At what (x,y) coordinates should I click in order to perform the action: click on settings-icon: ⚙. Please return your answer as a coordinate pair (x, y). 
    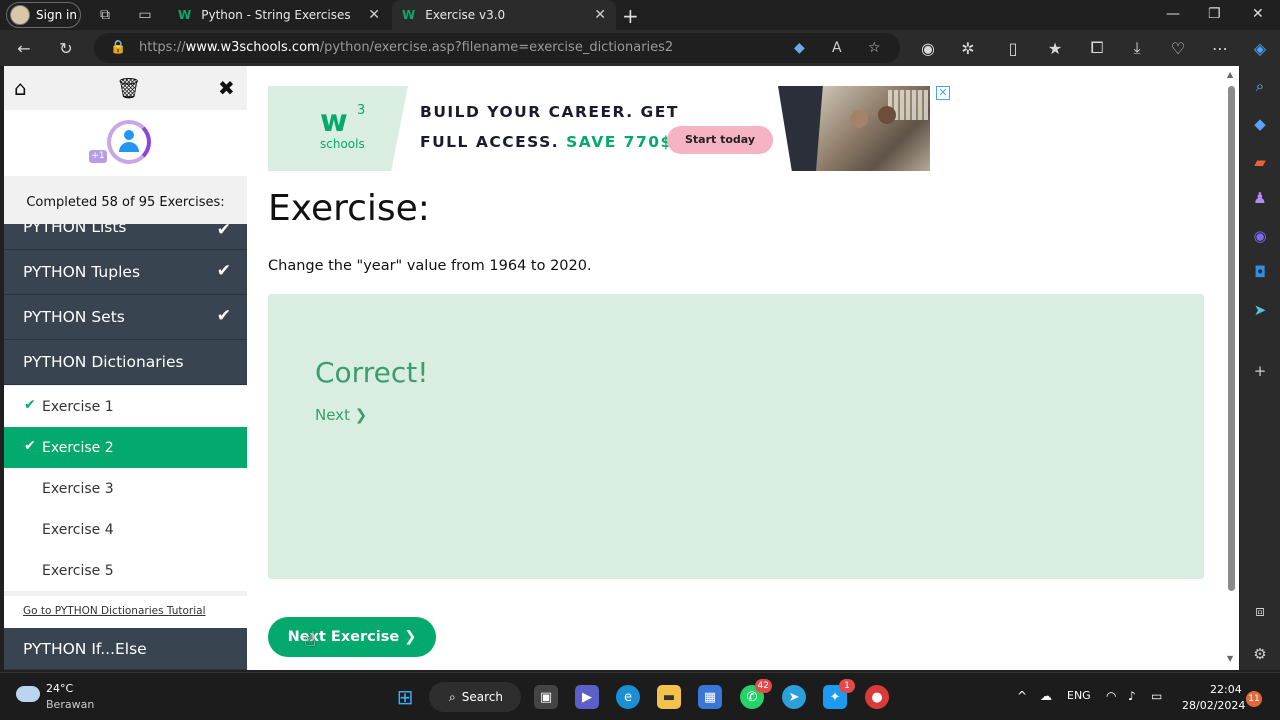
    Looking at the image, I should click on (1260, 654).